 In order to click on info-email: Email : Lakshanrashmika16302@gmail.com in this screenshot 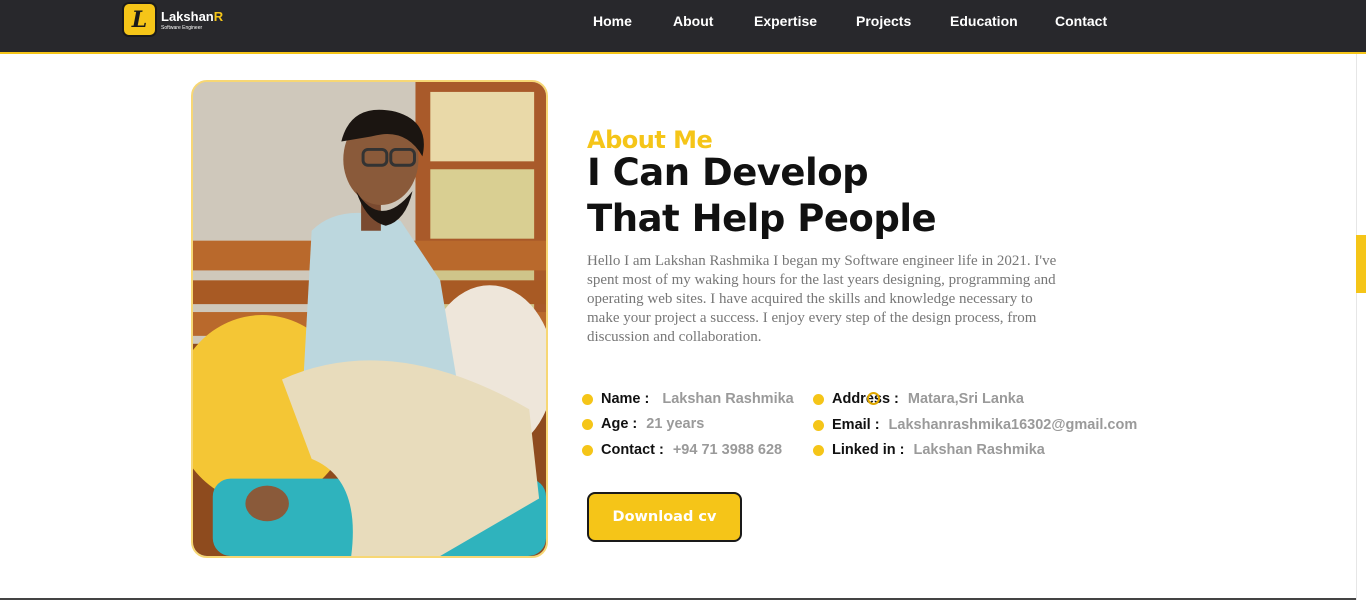, I will do `click(975, 425)`.